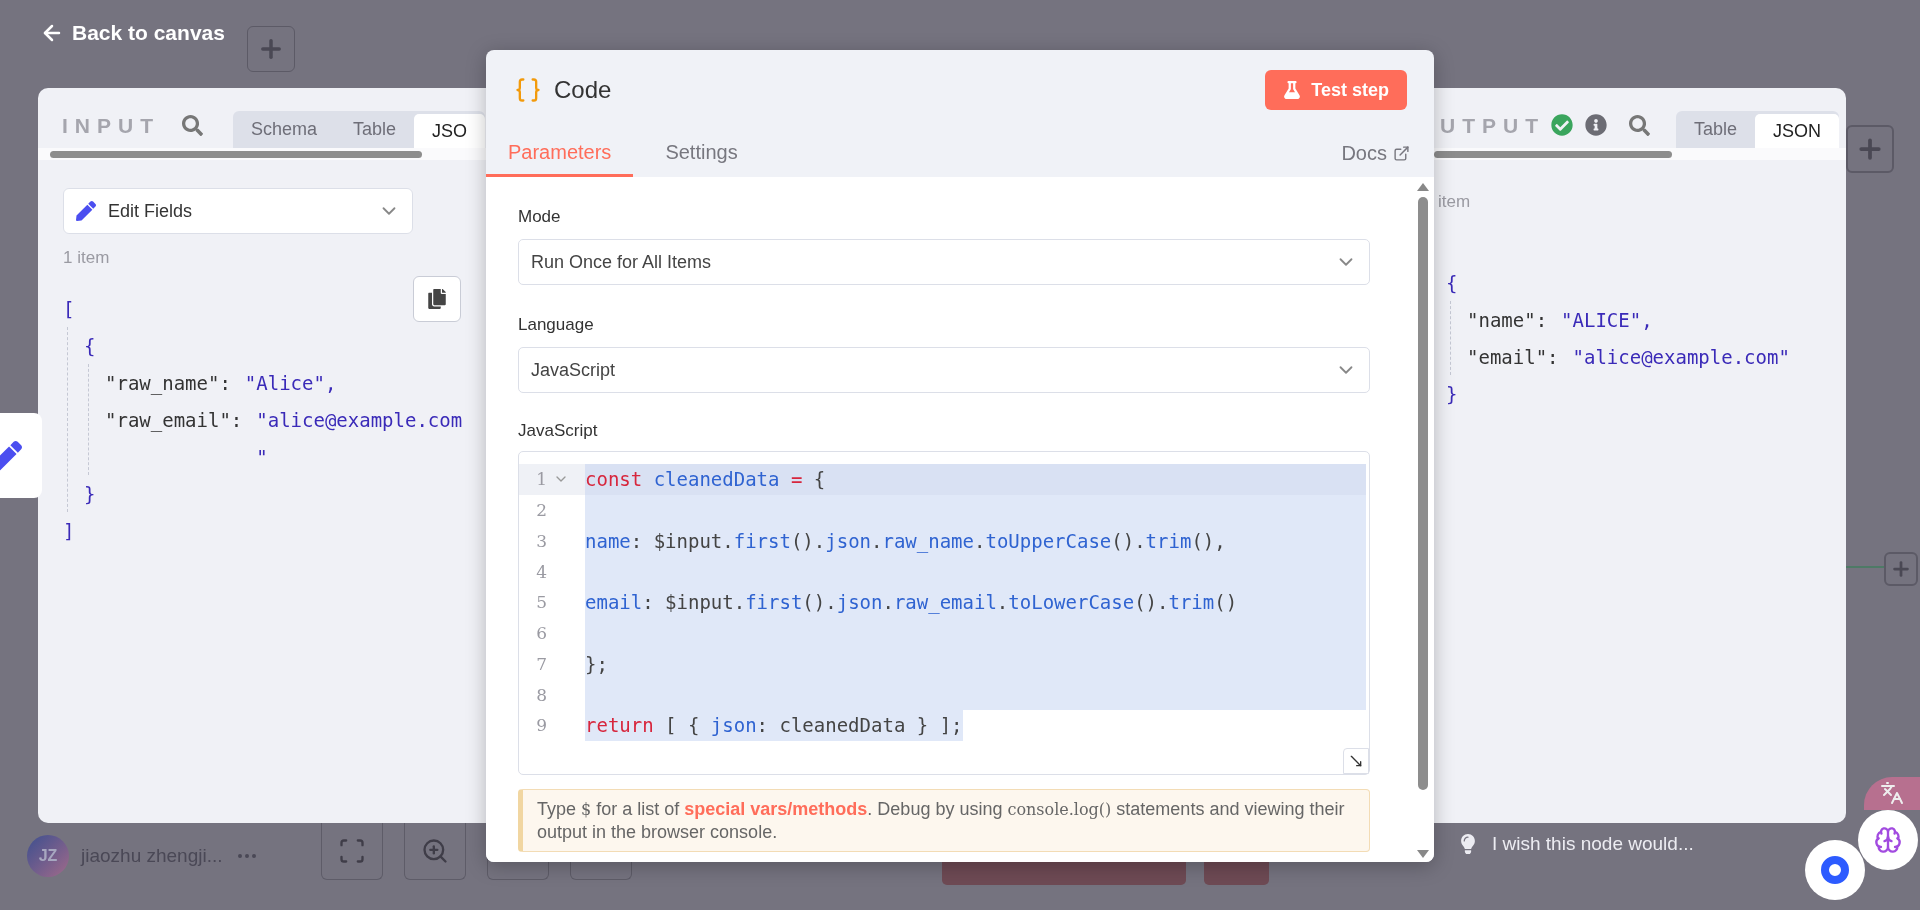 The height and width of the screenshot is (910, 1920). What do you see at coordinates (262, 456) in the screenshot?
I see `json-value: "` at bounding box center [262, 456].